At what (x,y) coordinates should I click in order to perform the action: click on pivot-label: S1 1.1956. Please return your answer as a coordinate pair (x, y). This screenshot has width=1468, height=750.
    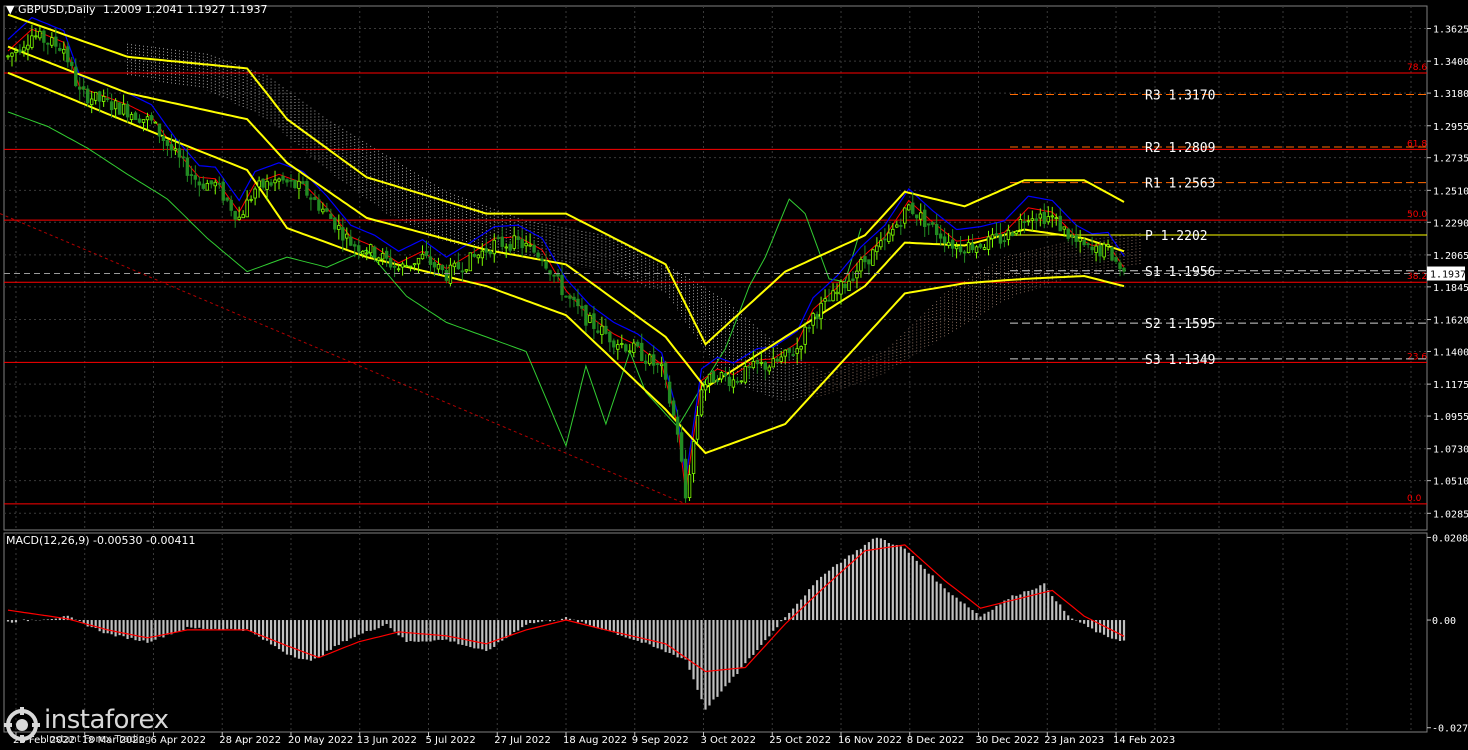
    Looking at the image, I should click on (1180, 272).